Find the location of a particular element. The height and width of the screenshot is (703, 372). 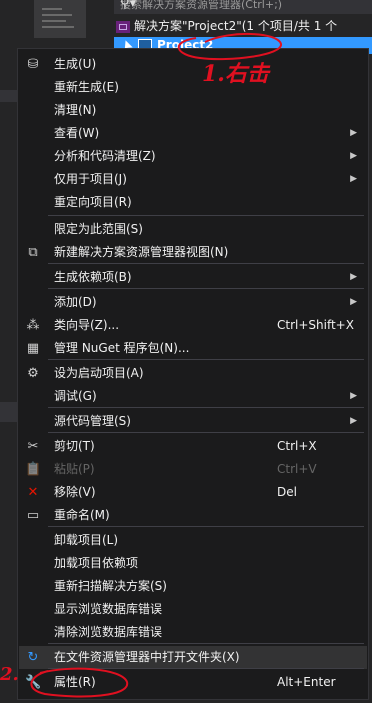

menu-item-label: 调试(G) is located at coordinates (75, 396).